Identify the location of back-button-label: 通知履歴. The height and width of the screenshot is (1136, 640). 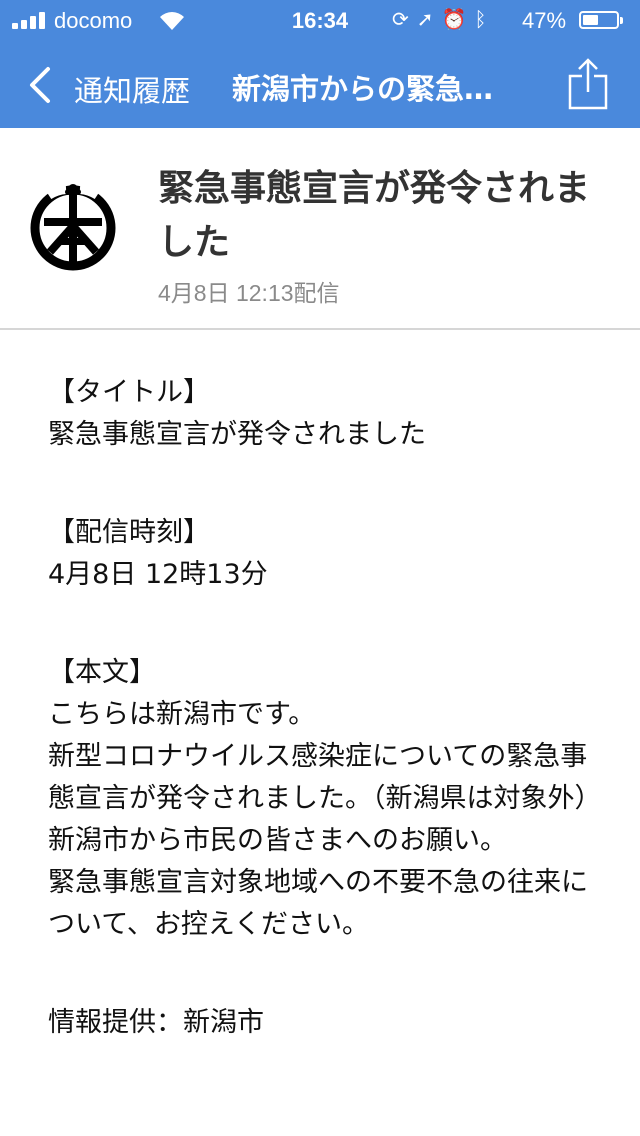
(132, 91).